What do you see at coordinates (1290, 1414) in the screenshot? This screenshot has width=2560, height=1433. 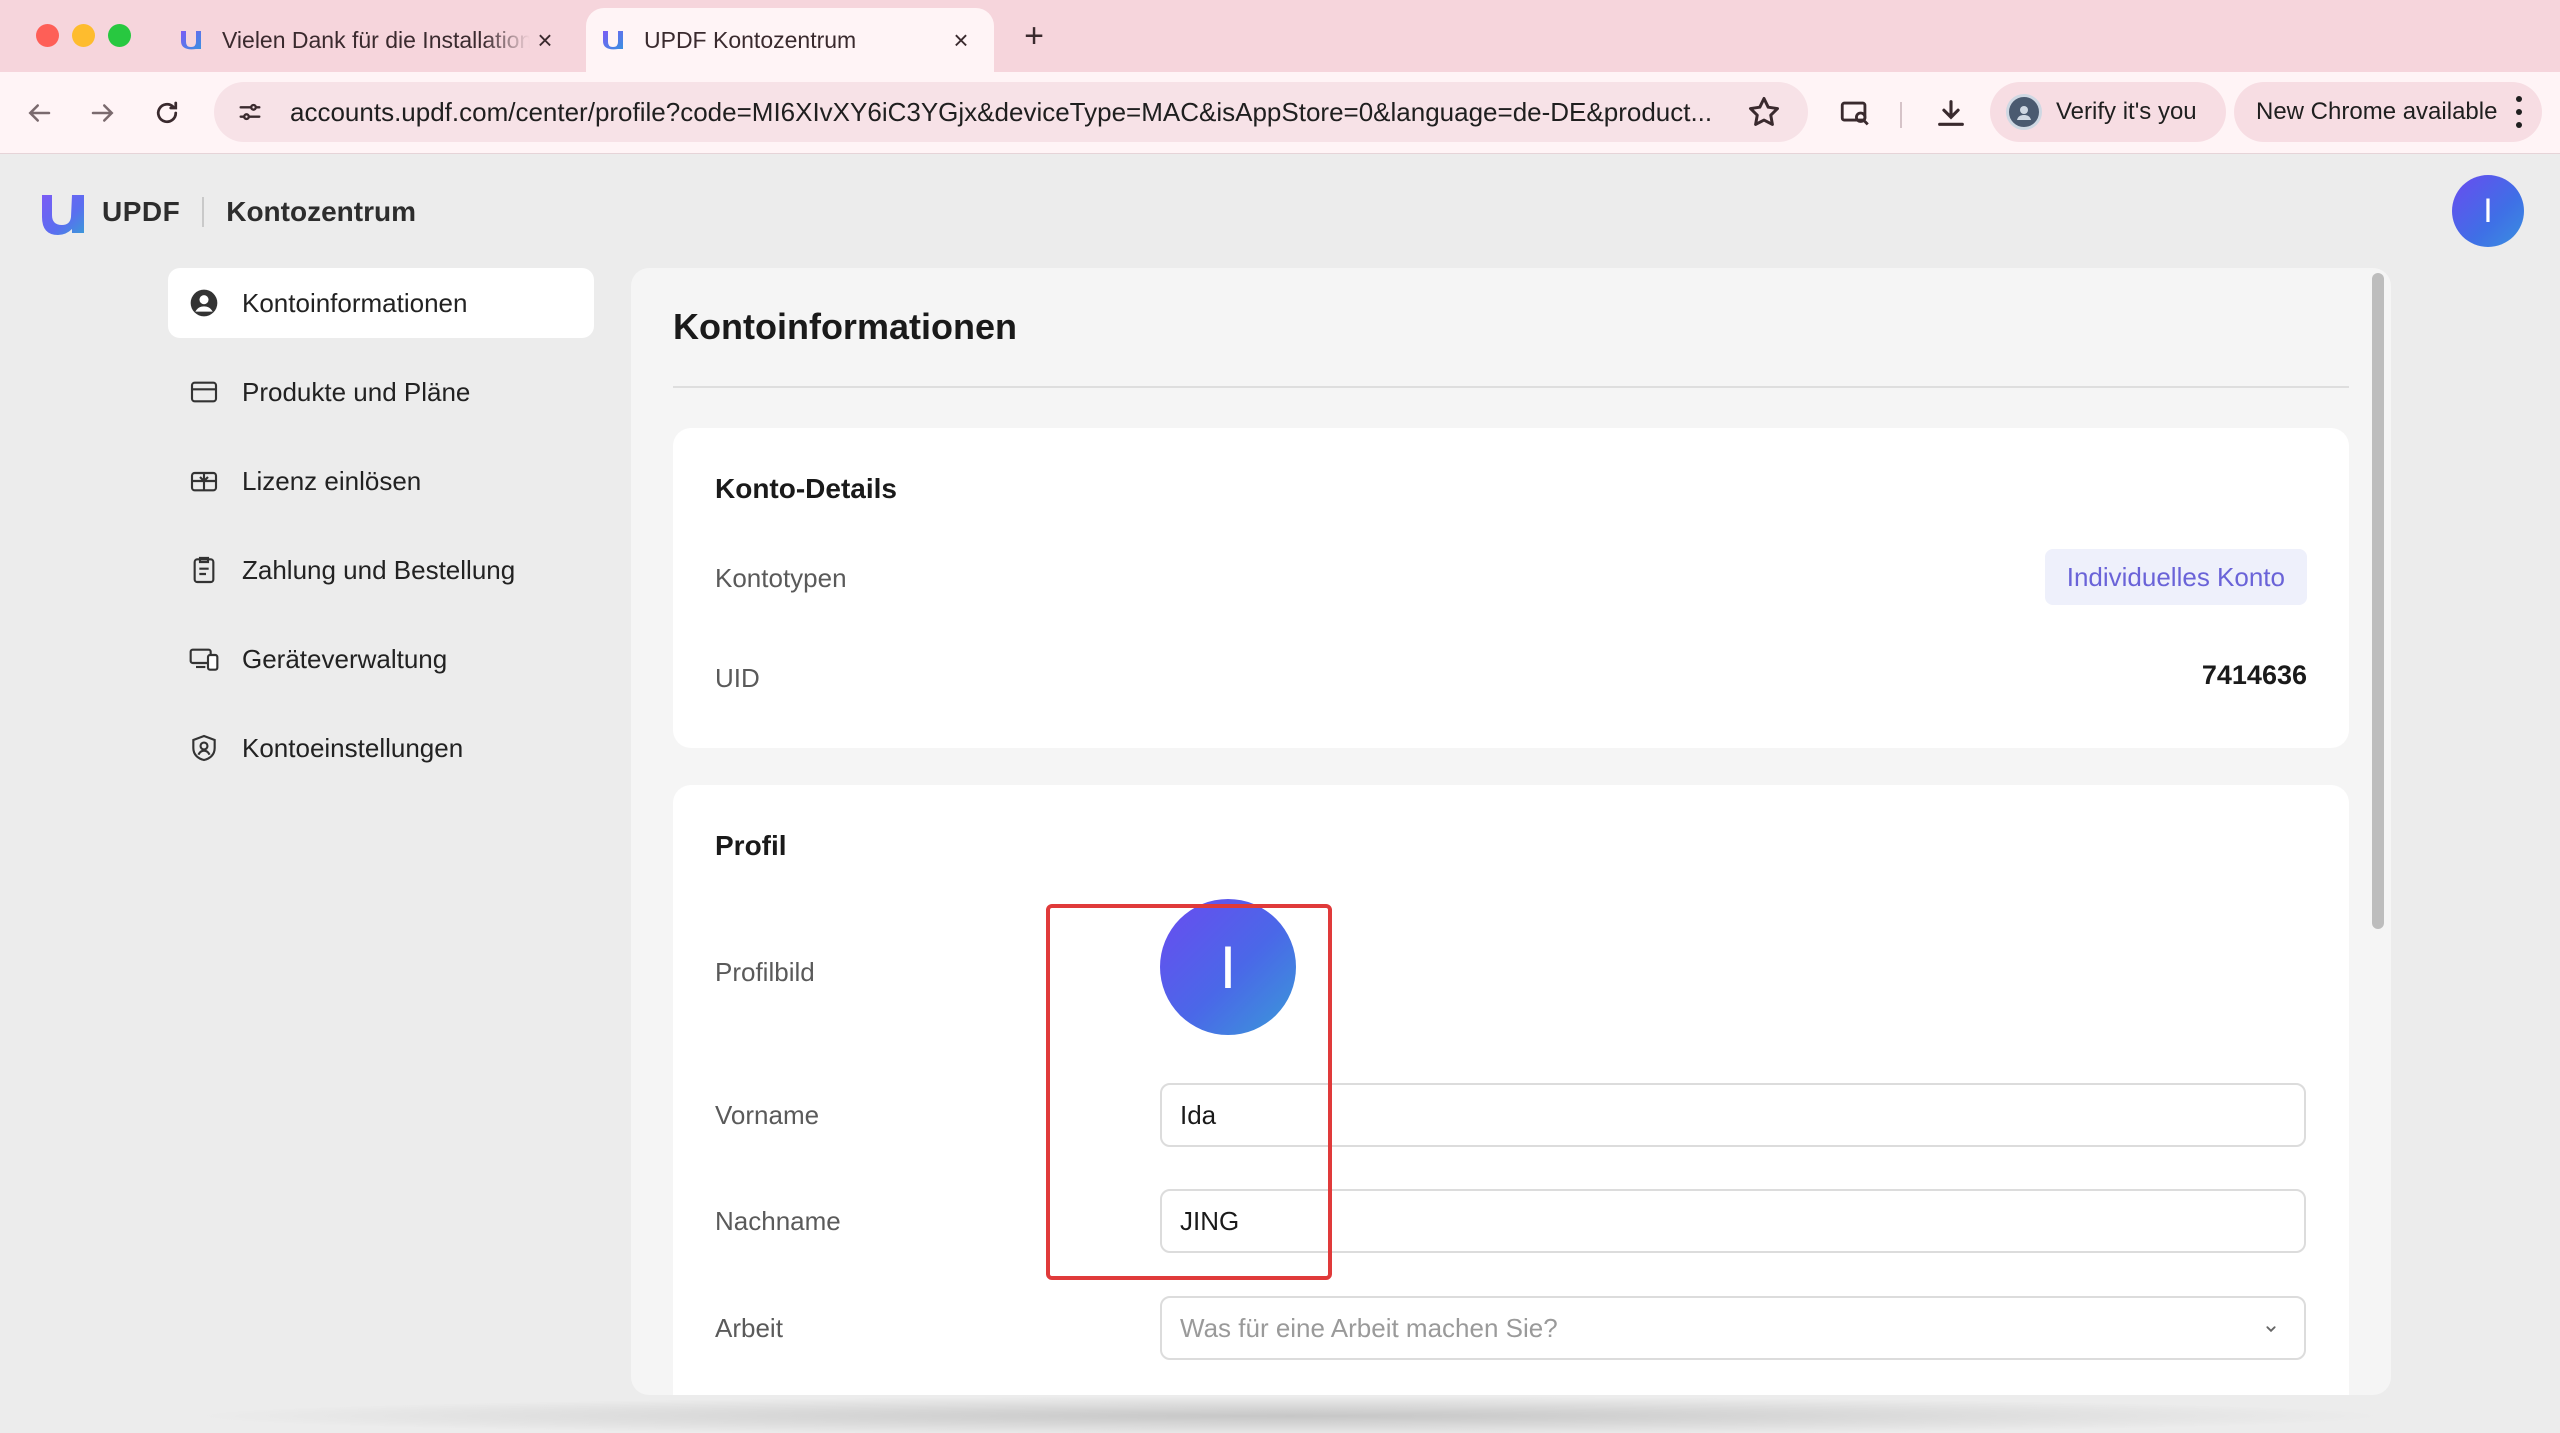 I see `window-shadow` at bounding box center [1290, 1414].